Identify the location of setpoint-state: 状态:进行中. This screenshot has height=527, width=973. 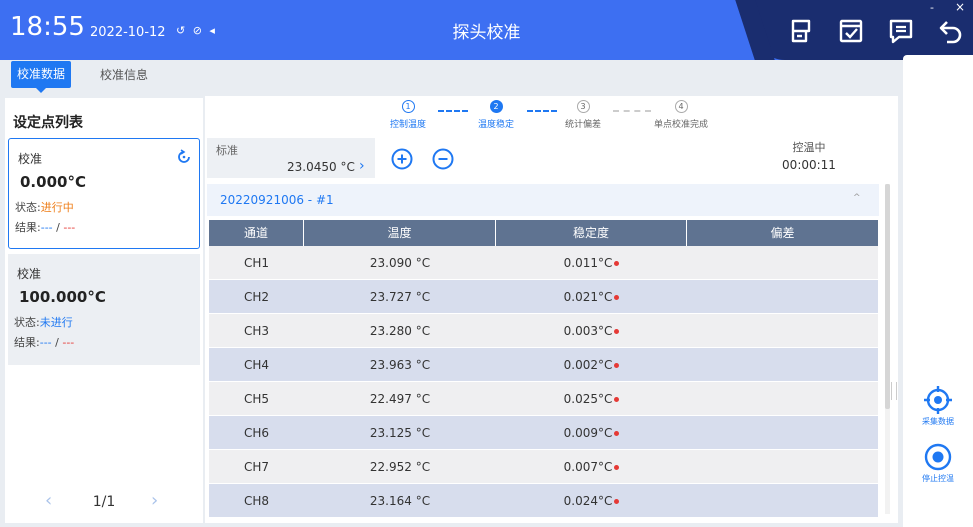
(44, 207).